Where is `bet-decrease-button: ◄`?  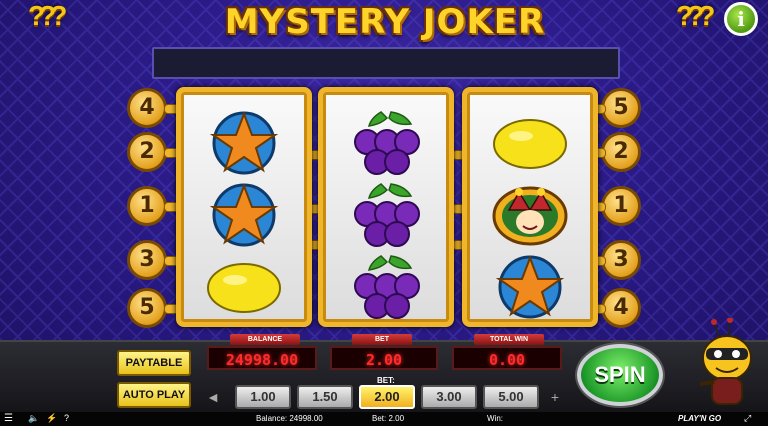
bet-decrease-button: ◄ is located at coordinates (213, 397).